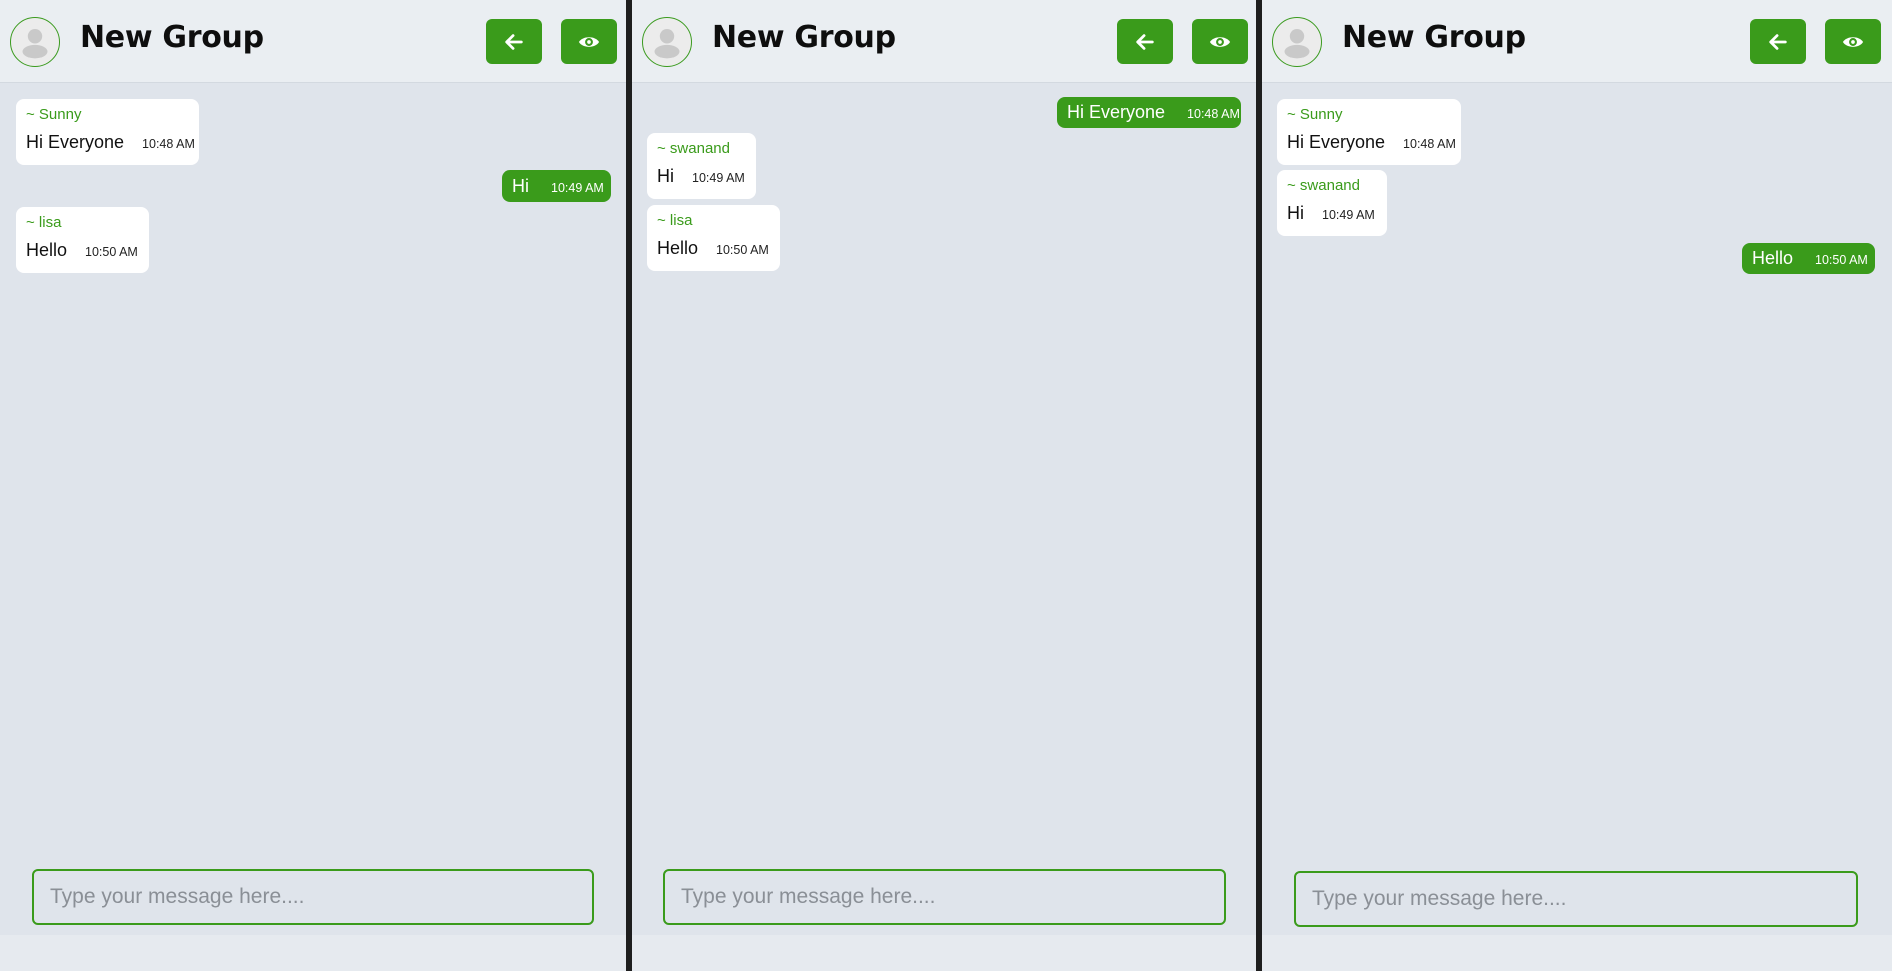 The width and height of the screenshot is (1892, 971). I want to click on message-outgoing: Hi Everyone 10:48 AM, so click(1149, 112).